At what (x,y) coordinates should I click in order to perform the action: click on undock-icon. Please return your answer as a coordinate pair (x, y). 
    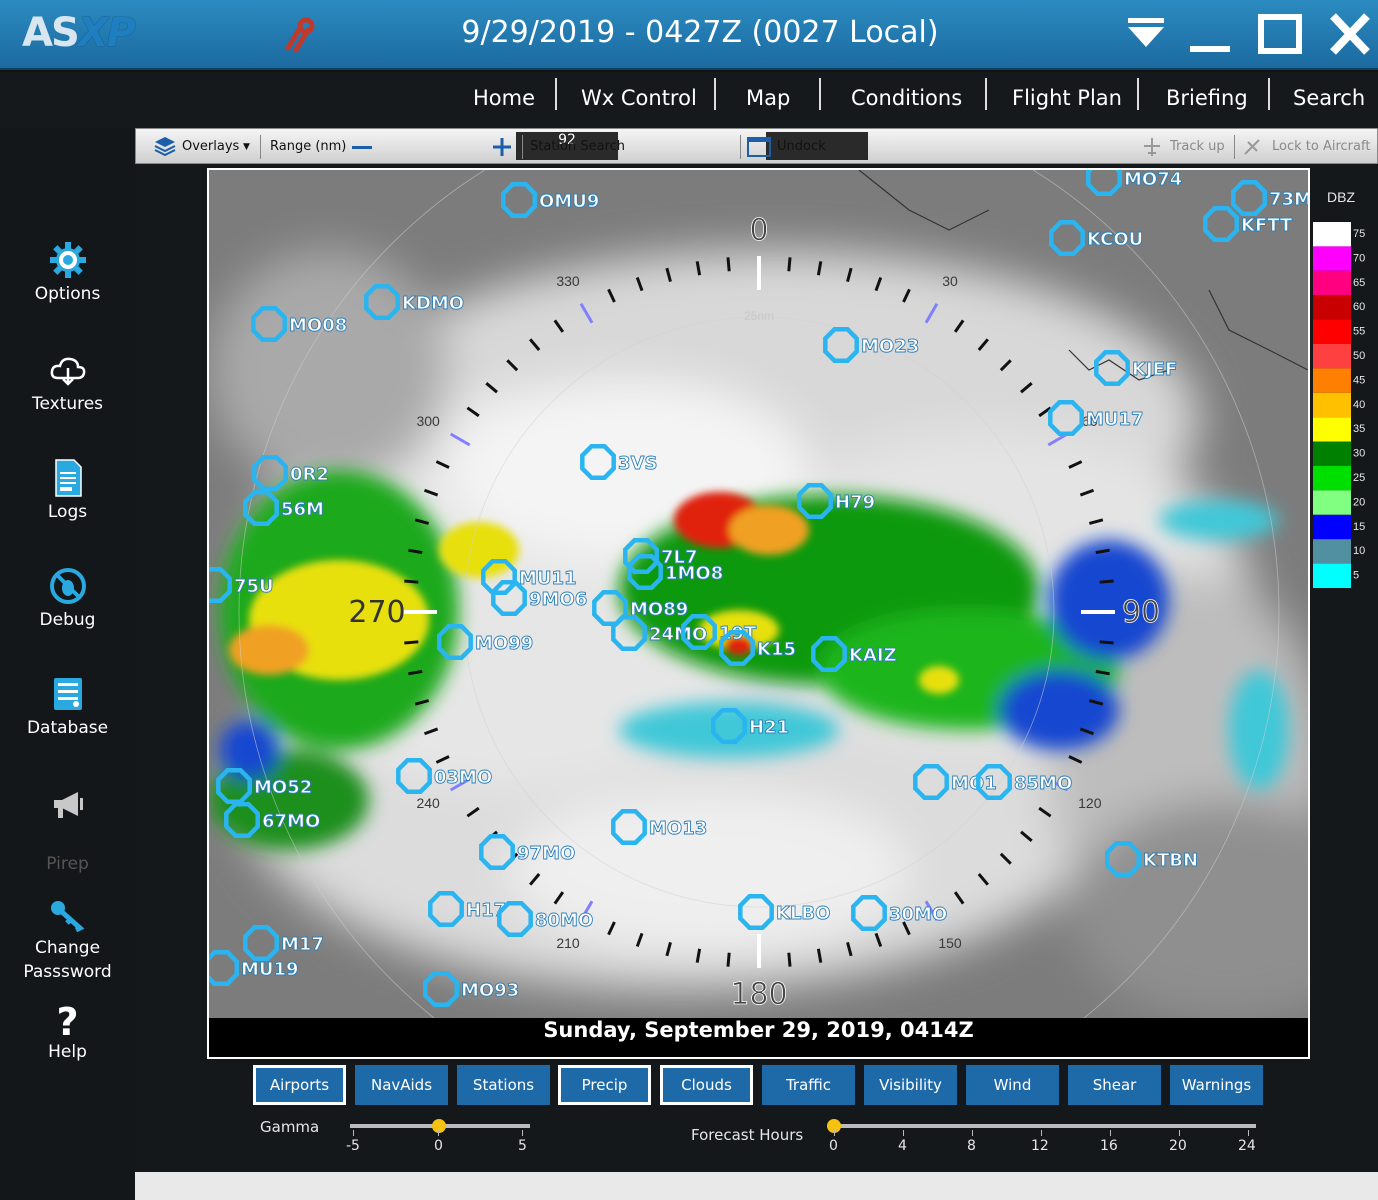
    Looking at the image, I should click on (759, 147).